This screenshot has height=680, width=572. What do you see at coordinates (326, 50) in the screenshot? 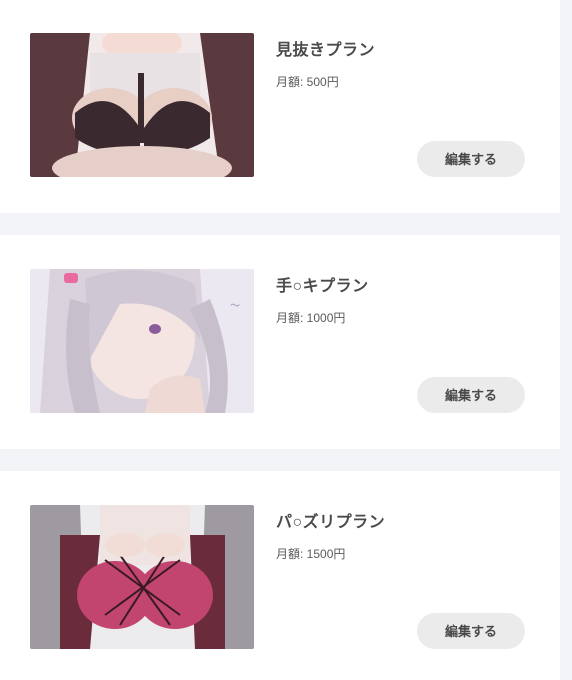
I see `plan-title: 見抜きプラン` at bounding box center [326, 50].